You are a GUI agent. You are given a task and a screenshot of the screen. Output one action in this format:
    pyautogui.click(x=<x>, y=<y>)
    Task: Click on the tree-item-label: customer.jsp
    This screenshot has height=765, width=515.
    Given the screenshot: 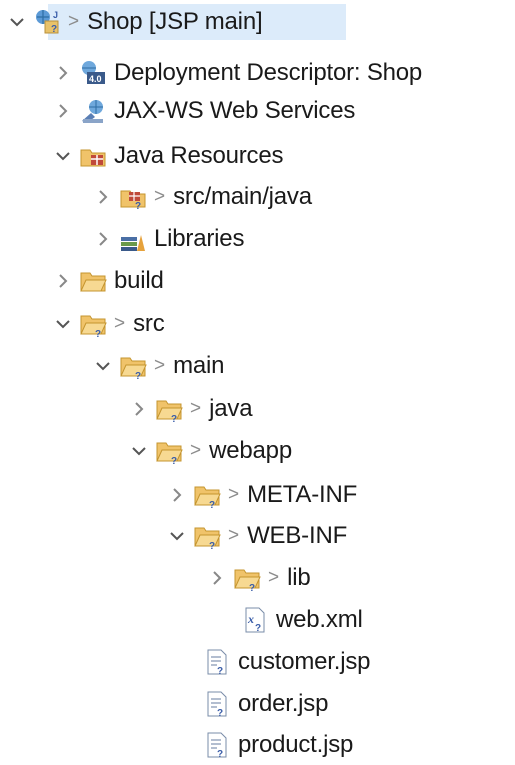 What is the action you would take?
    pyautogui.click(x=304, y=661)
    